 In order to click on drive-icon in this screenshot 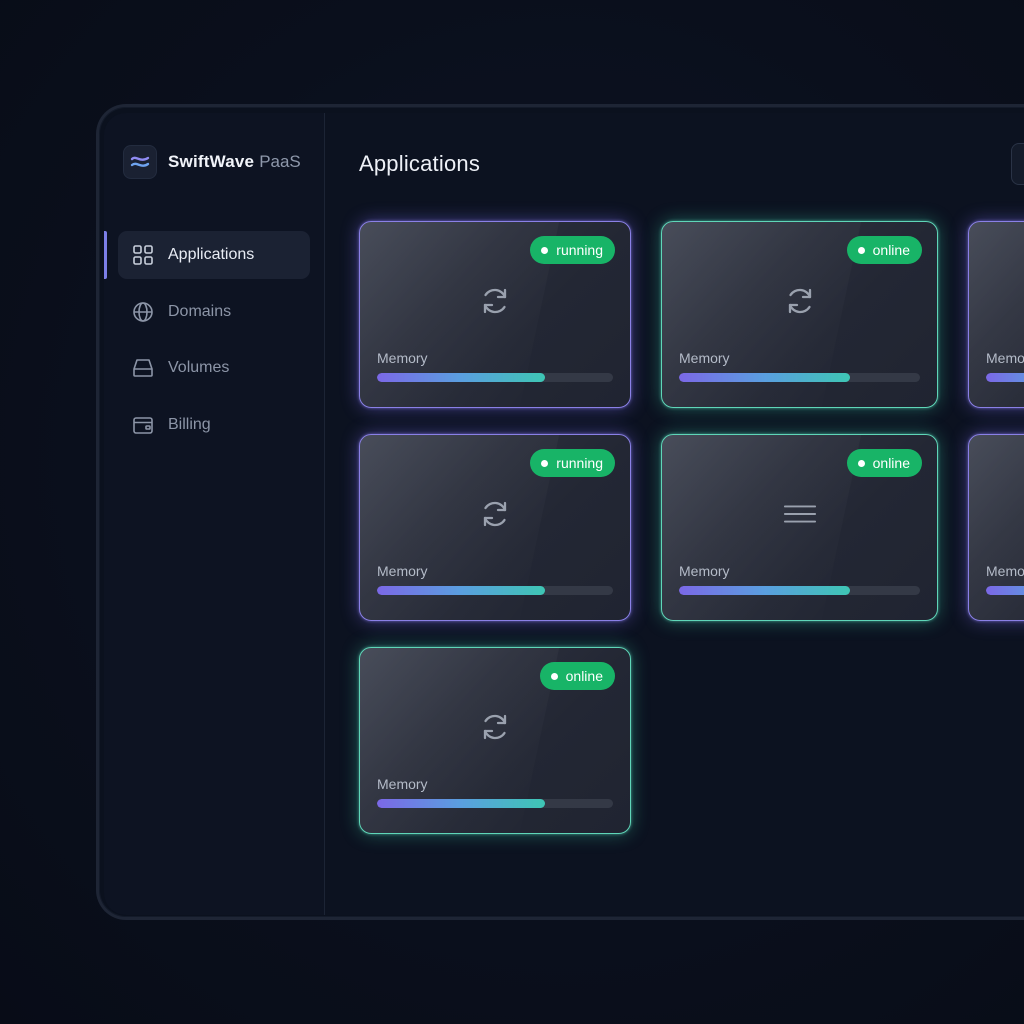, I will do `click(143, 368)`.